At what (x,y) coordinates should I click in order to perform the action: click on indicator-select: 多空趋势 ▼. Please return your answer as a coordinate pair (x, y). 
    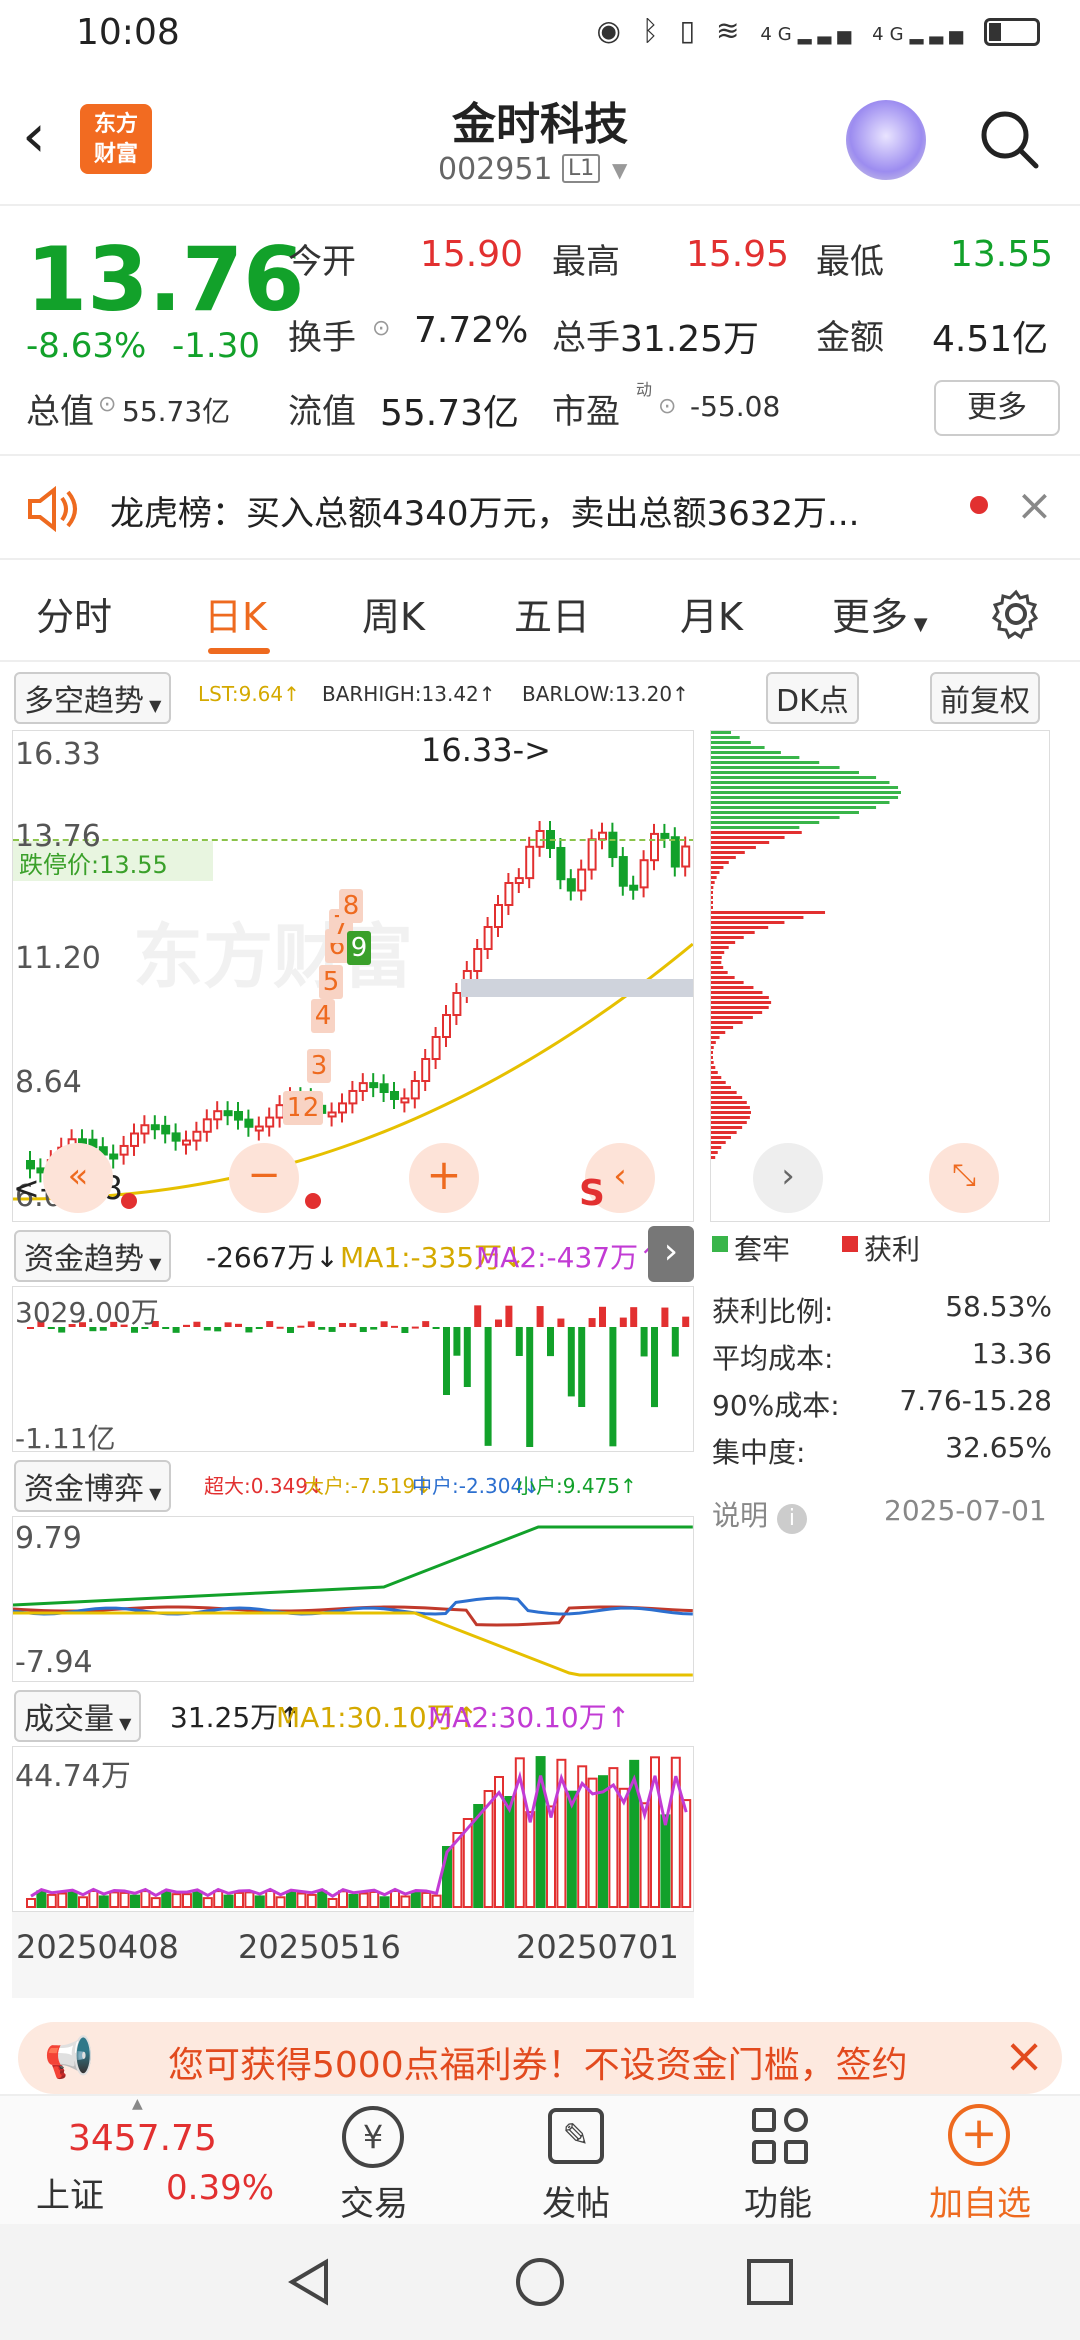
    Looking at the image, I should click on (93, 698).